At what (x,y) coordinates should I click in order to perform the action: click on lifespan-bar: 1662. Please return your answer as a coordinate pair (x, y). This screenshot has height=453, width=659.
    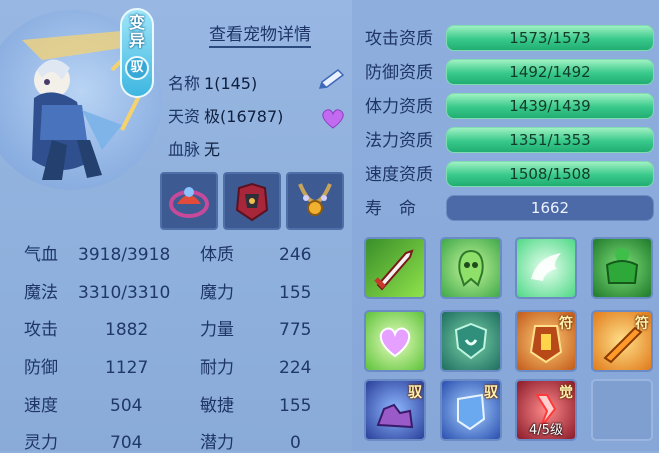
    Looking at the image, I should click on (550, 208).